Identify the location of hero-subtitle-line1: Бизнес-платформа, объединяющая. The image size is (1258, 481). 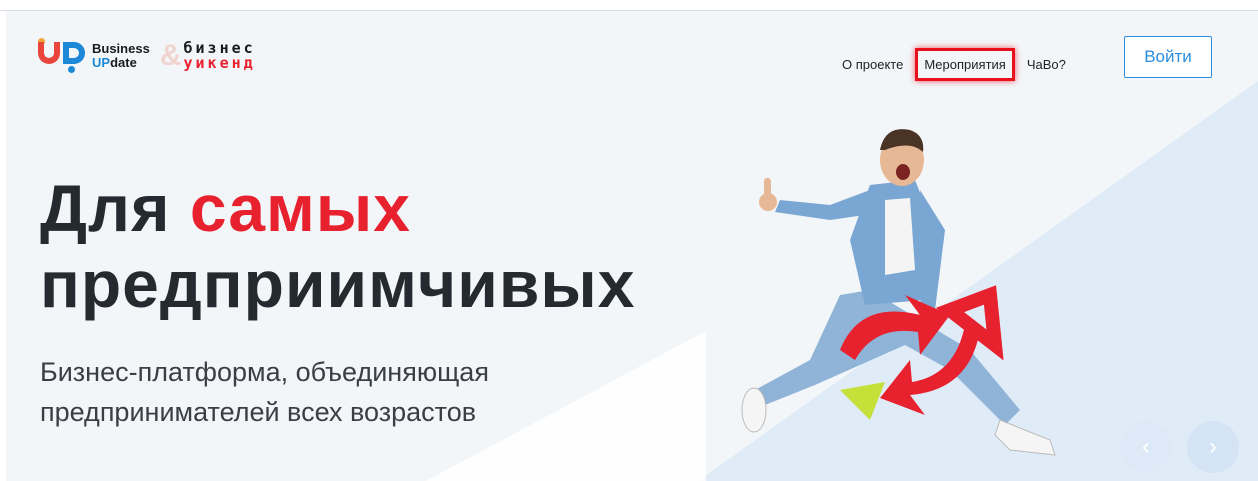
(264, 372).